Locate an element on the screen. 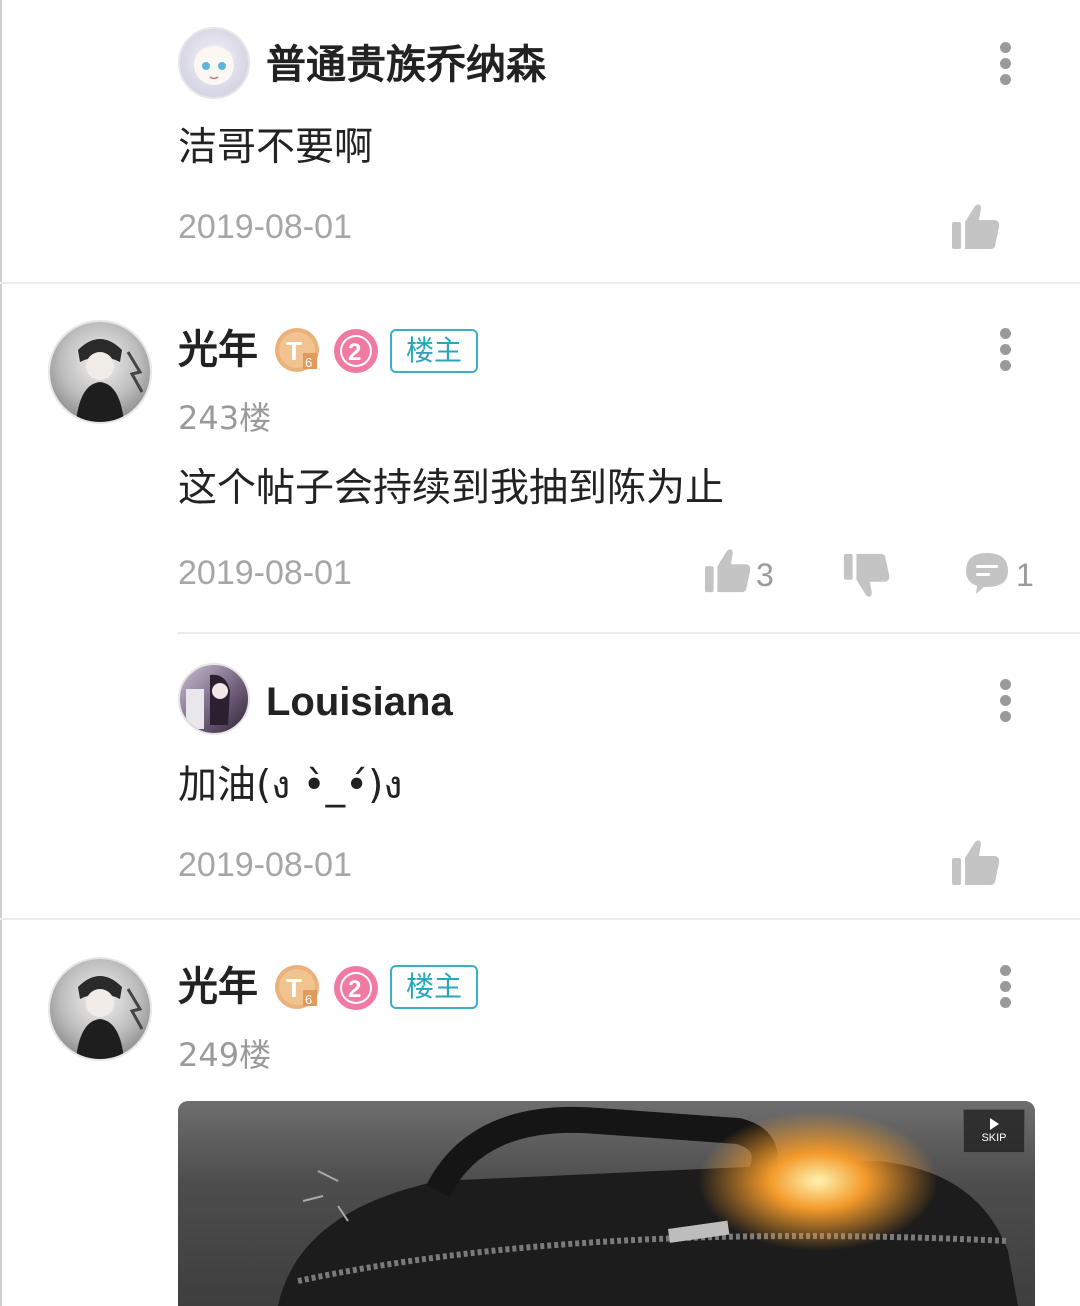 Image resolution: width=1080 pixels, height=1306 pixels. comment-text: 加油(ง •̀_•́)ง is located at coordinates (290, 785).